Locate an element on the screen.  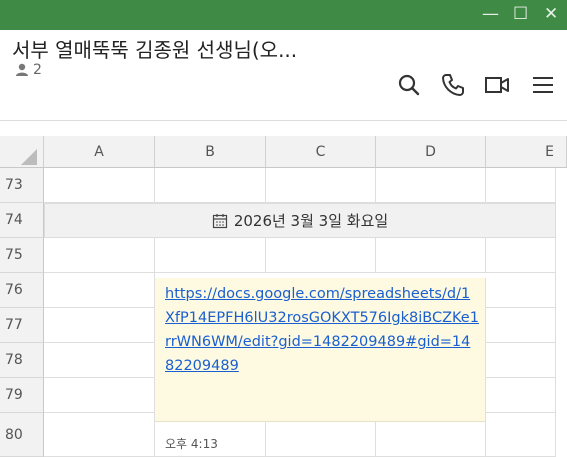
video-call-icon is located at coordinates (497, 85).